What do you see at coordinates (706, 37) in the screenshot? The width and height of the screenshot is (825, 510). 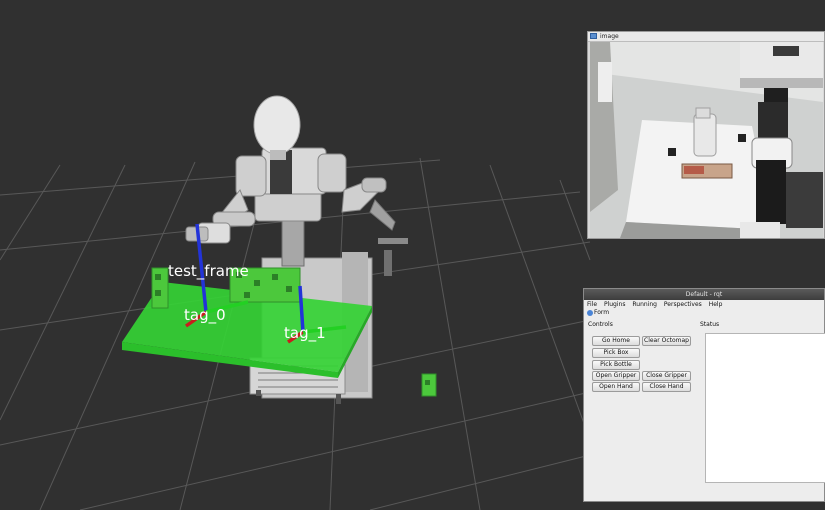 I see `image-window-titlebar: image` at bounding box center [706, 37].